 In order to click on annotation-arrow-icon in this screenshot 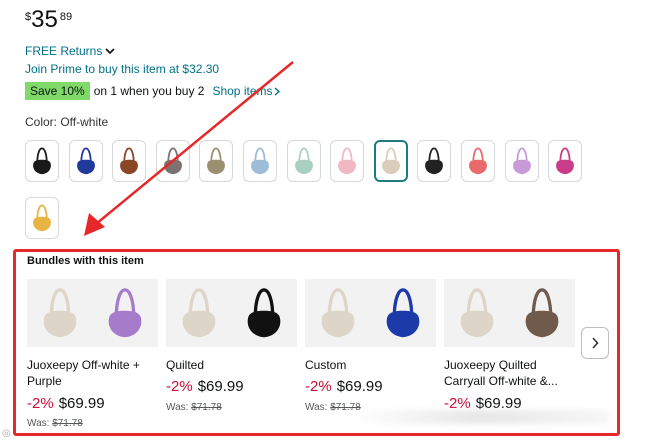, I will do `click(189, 148)`.